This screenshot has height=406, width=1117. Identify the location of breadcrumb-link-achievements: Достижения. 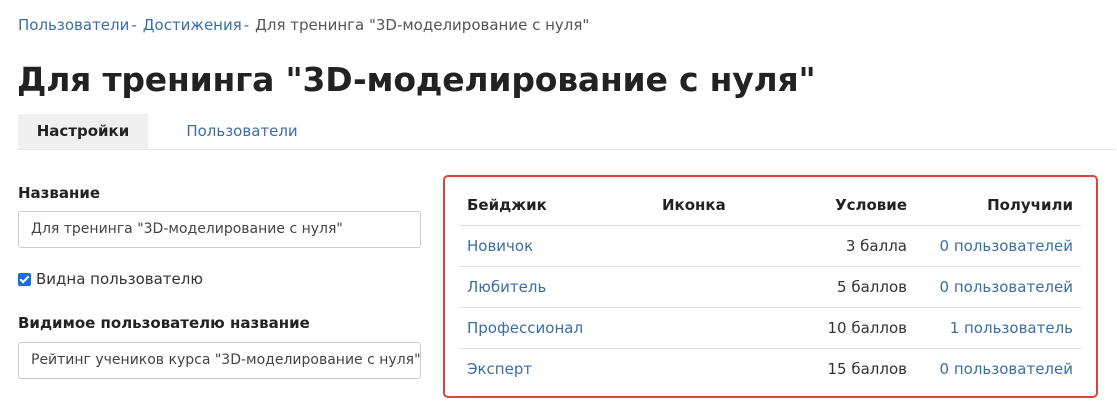
(192, 25).